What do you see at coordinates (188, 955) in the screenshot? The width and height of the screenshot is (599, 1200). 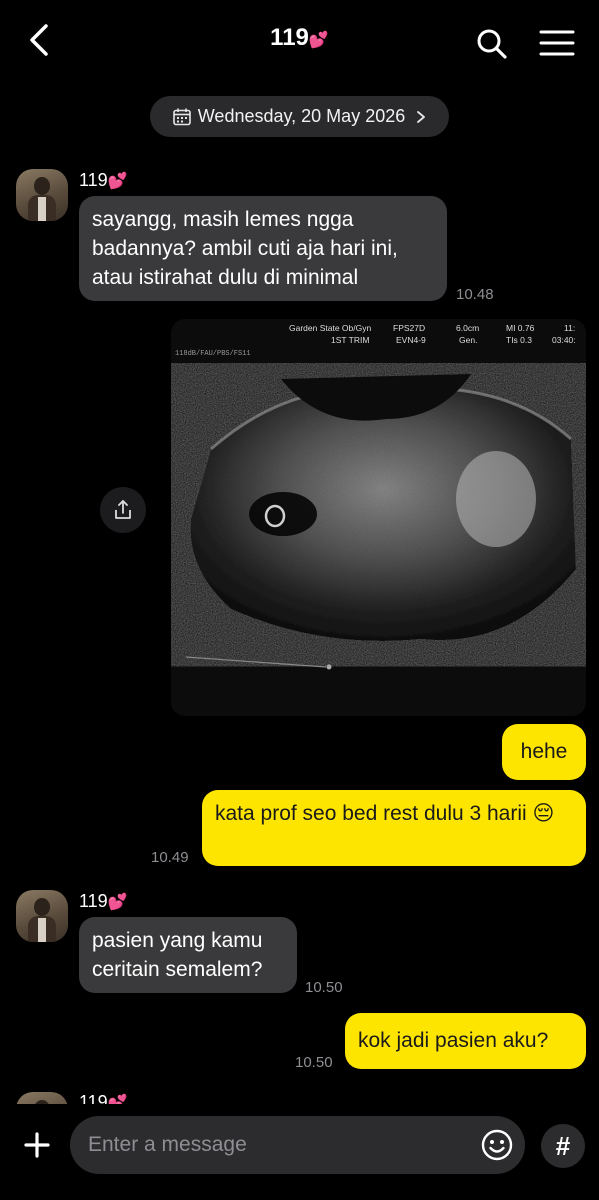 I see `incoming-message-bubble: pasien yang kamu ceritain semalem?` at bounding box center [188, 955].